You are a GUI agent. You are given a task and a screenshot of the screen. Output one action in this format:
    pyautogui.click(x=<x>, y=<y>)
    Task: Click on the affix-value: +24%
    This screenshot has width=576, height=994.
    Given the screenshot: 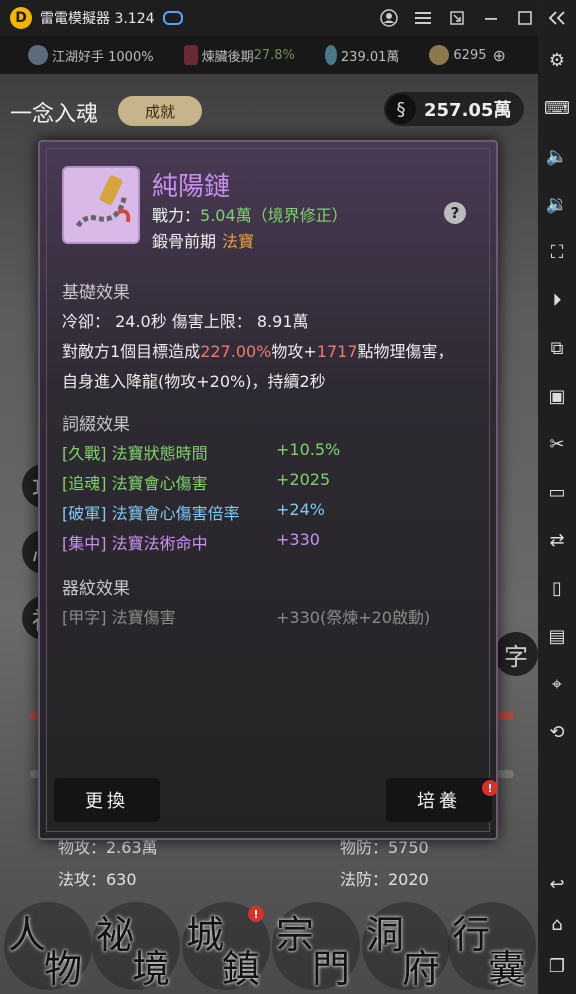 What is the action you would take?
    pyautogui.click(x=300, y=509)
    